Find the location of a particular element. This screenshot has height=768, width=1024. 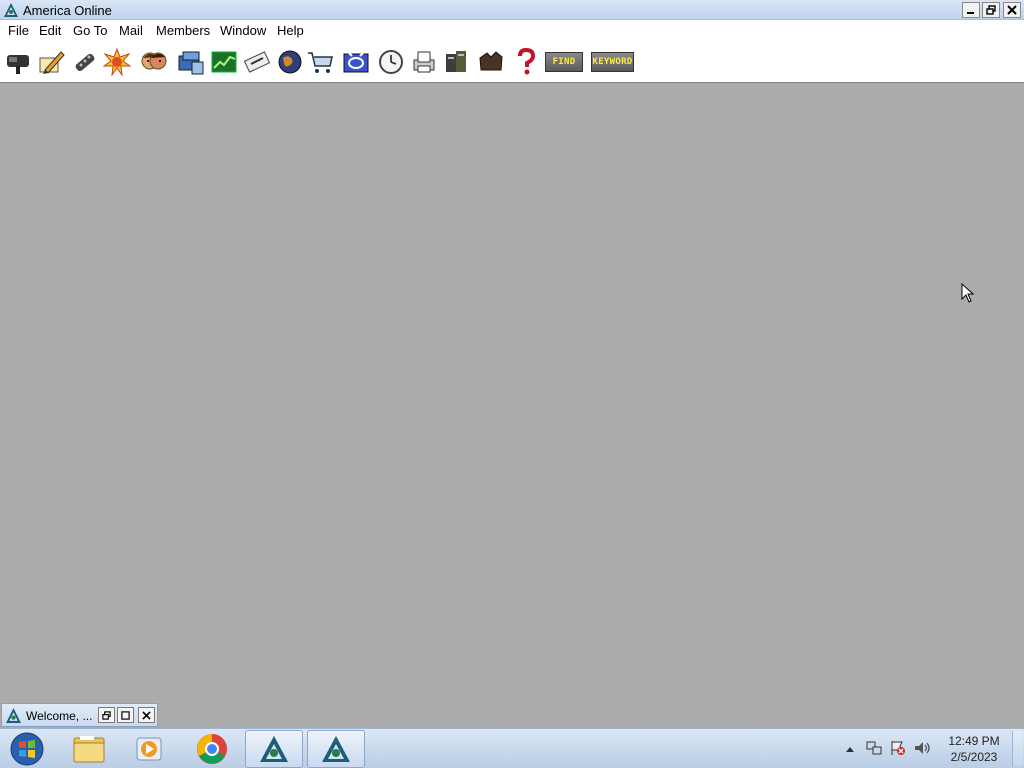

hot-news-icon is located at coordinates (117, 62).